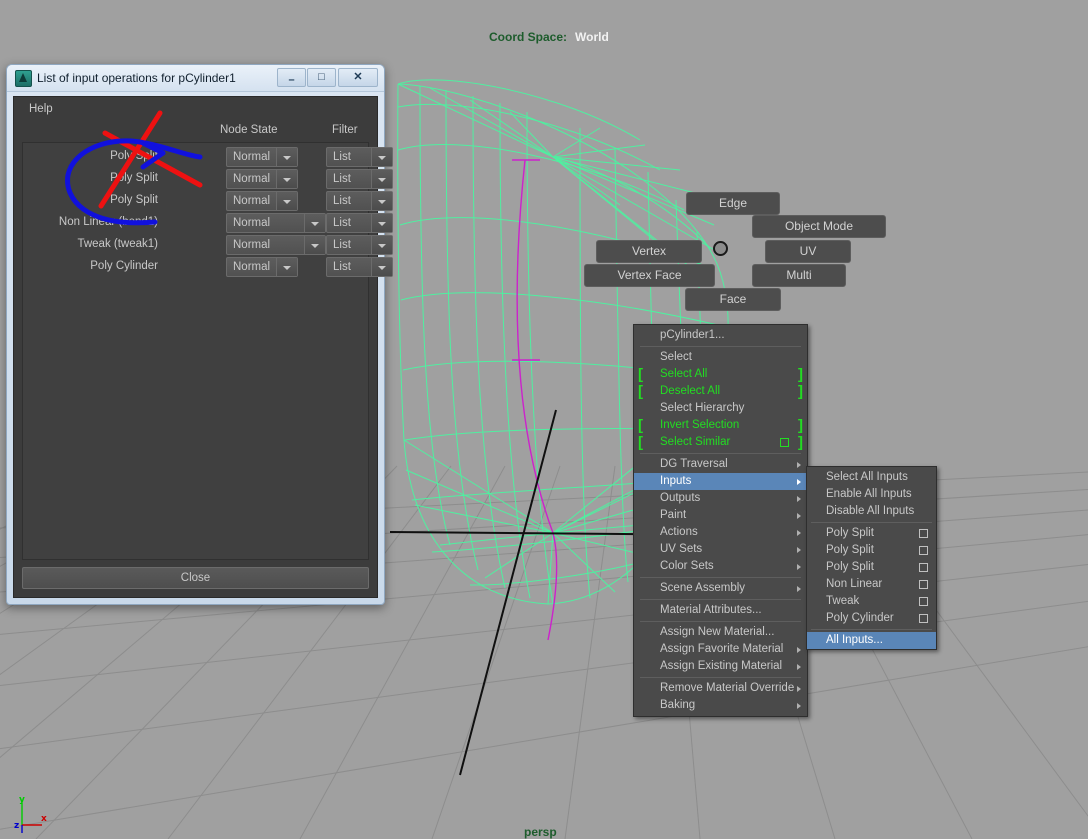  What do you see at coordinates (358, 77) in the screenshot?
I see `close-window-button: ✕` at bounding box center [358, 77].